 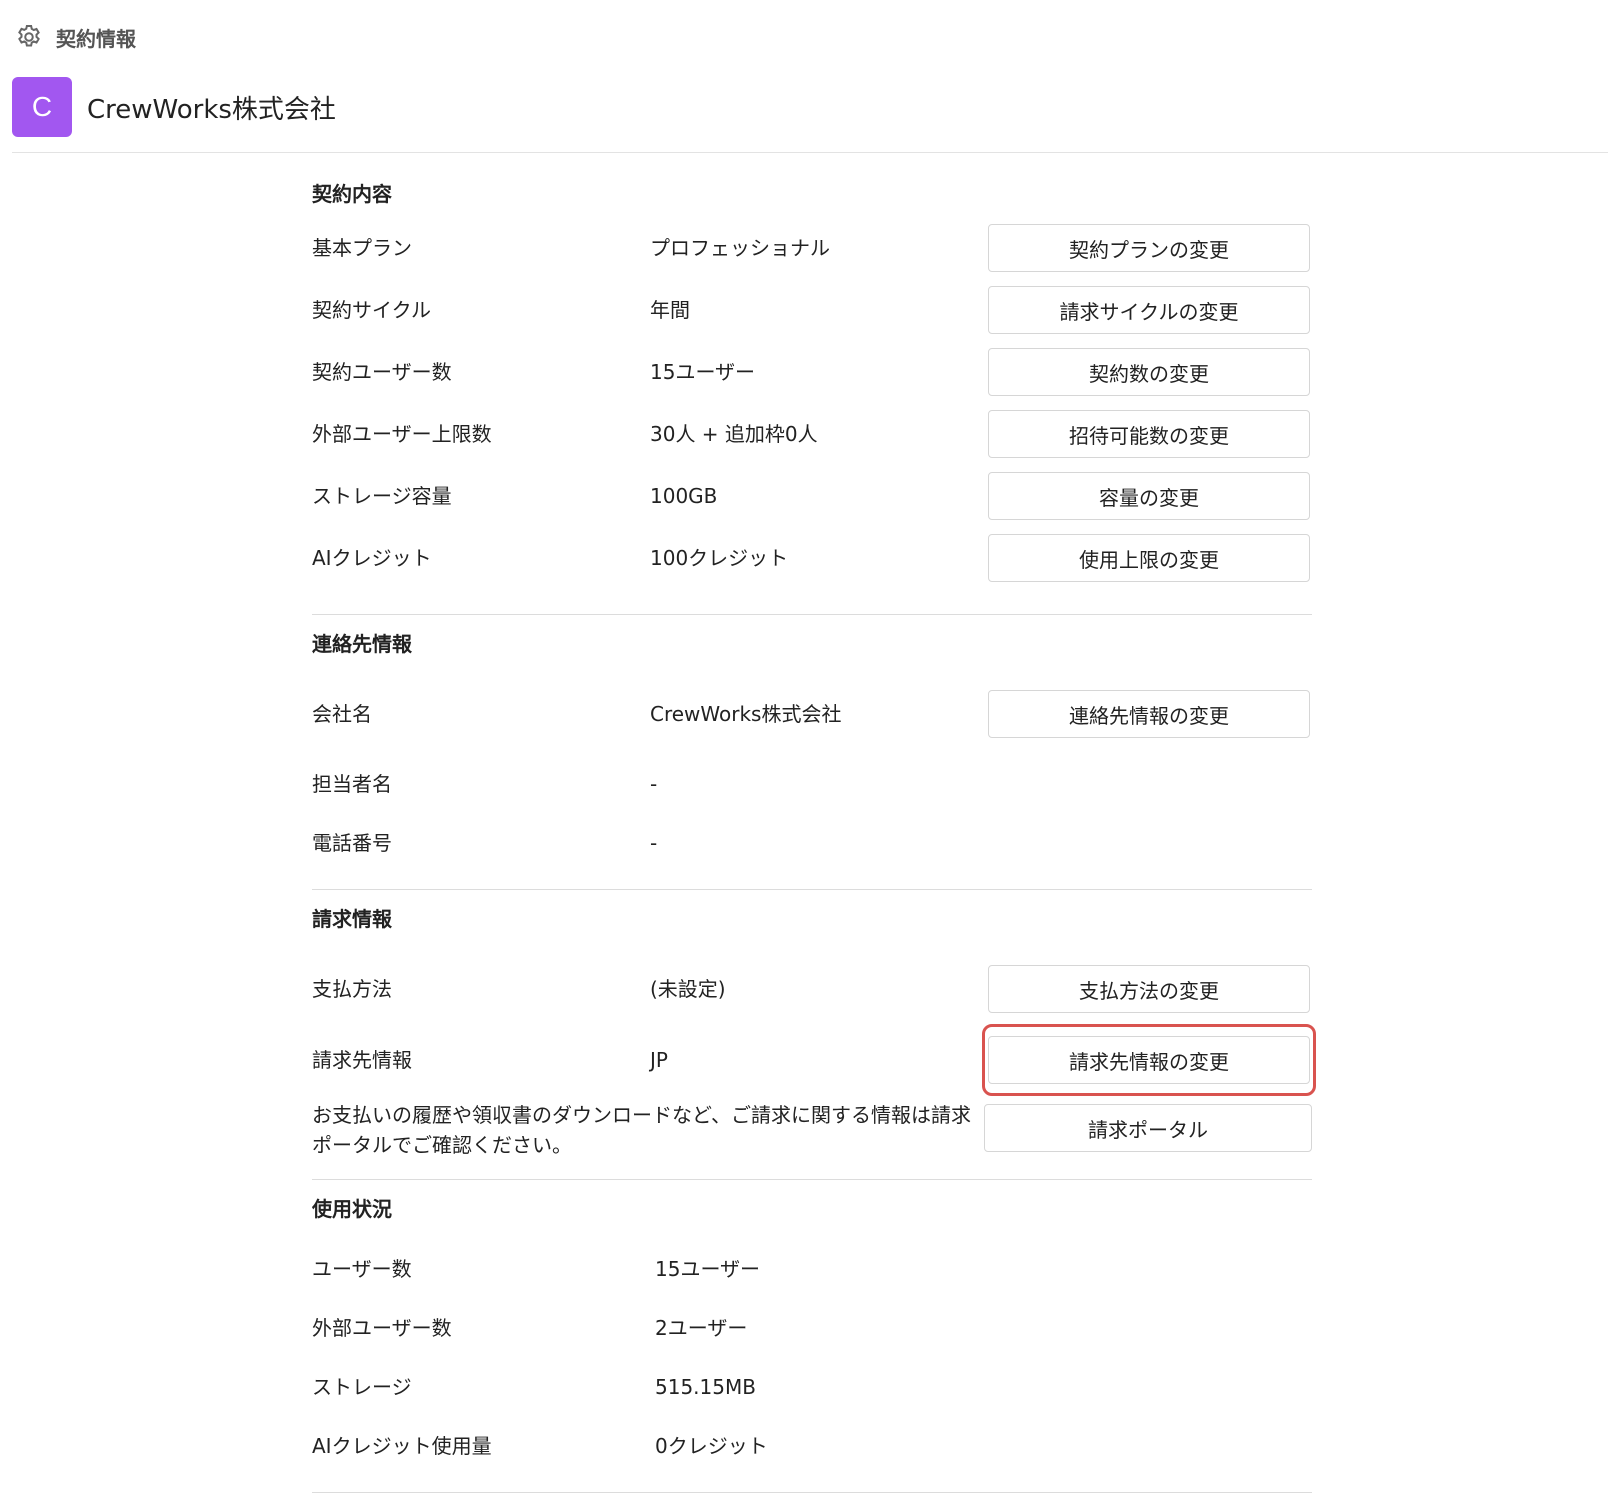 I want to click on label-billing-address: 請求先情報, so click(x=362, y=1060).